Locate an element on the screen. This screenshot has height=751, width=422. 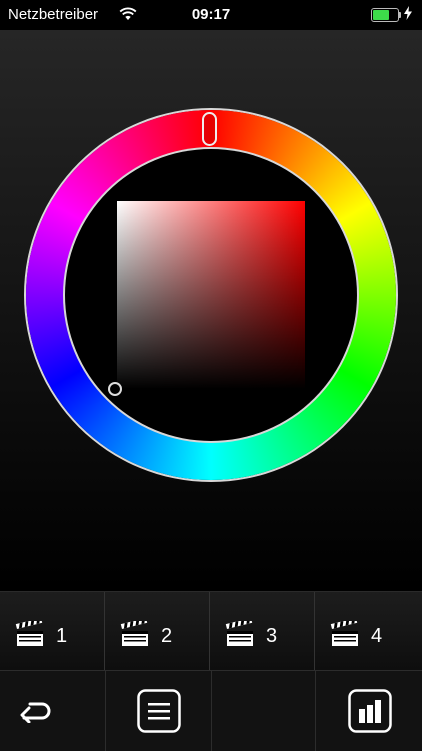
charging-bolt-icon is located at coordinates (408, 13).